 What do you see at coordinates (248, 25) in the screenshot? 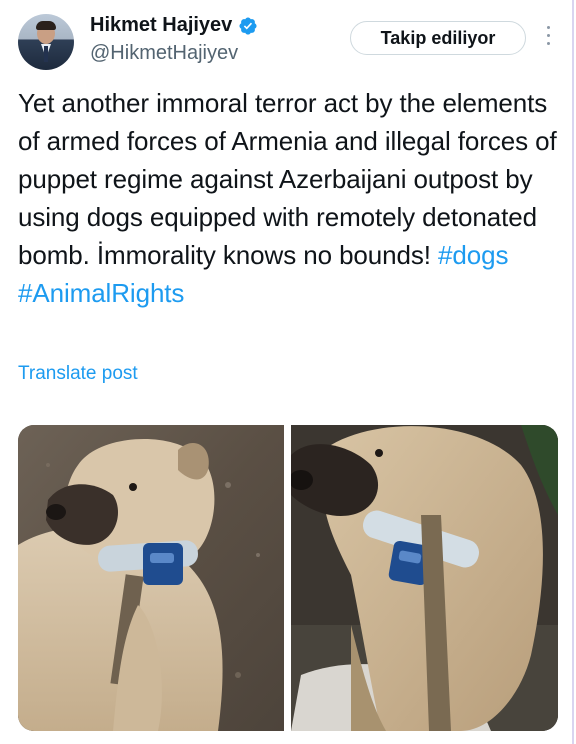
I see `verified-badge-icon` at bounding box center [248, 25].